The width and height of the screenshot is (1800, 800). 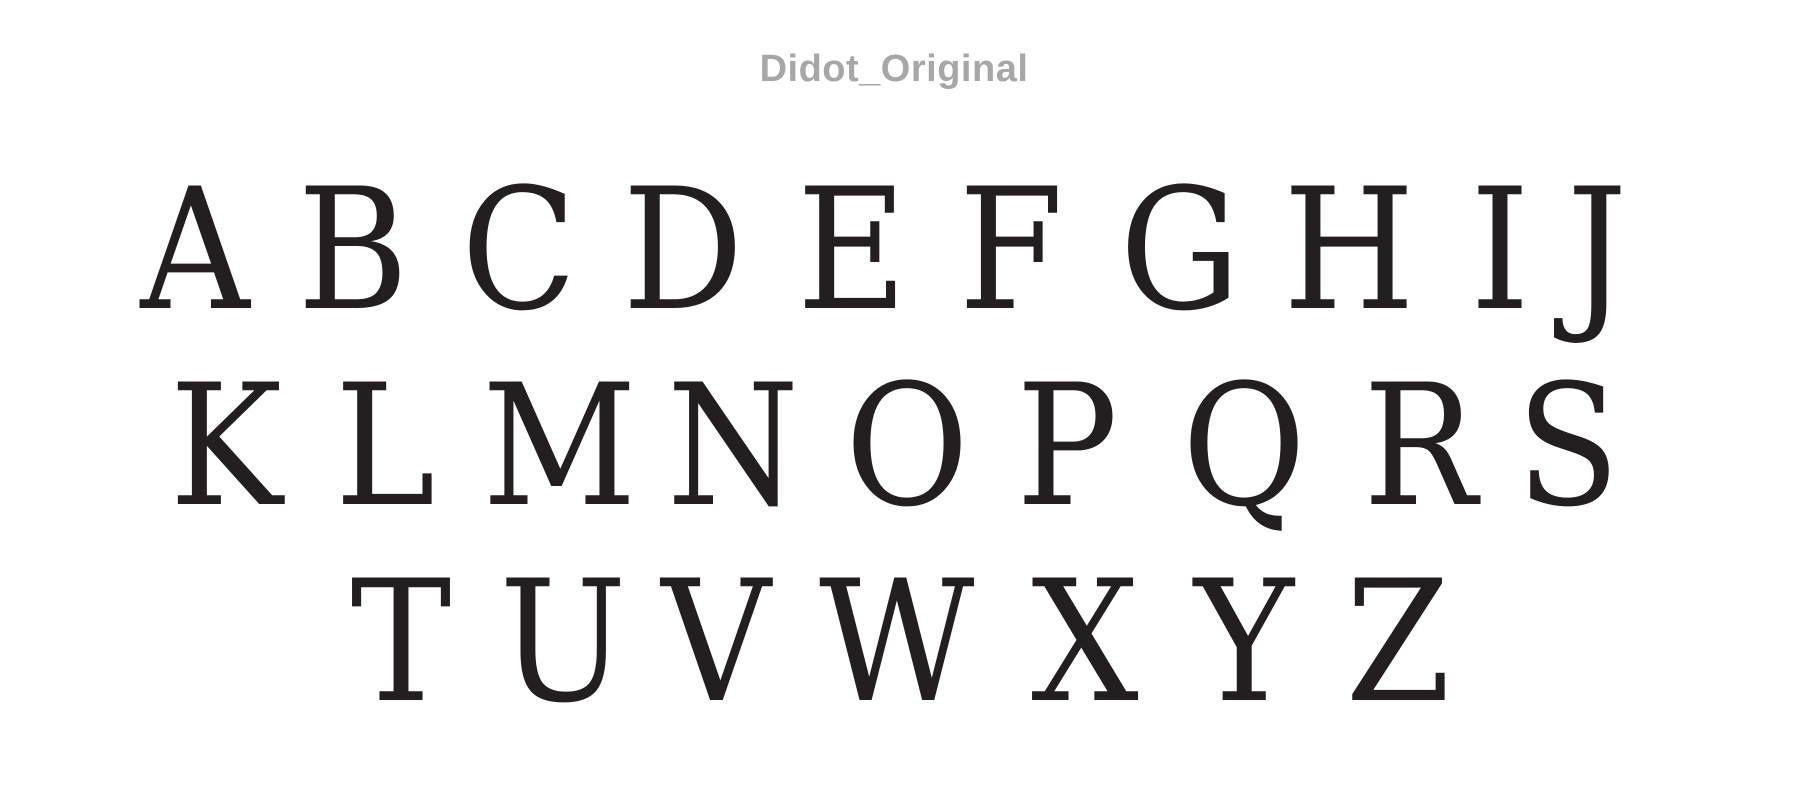 I want to click on glyph: L, so click(x=385, y=446).